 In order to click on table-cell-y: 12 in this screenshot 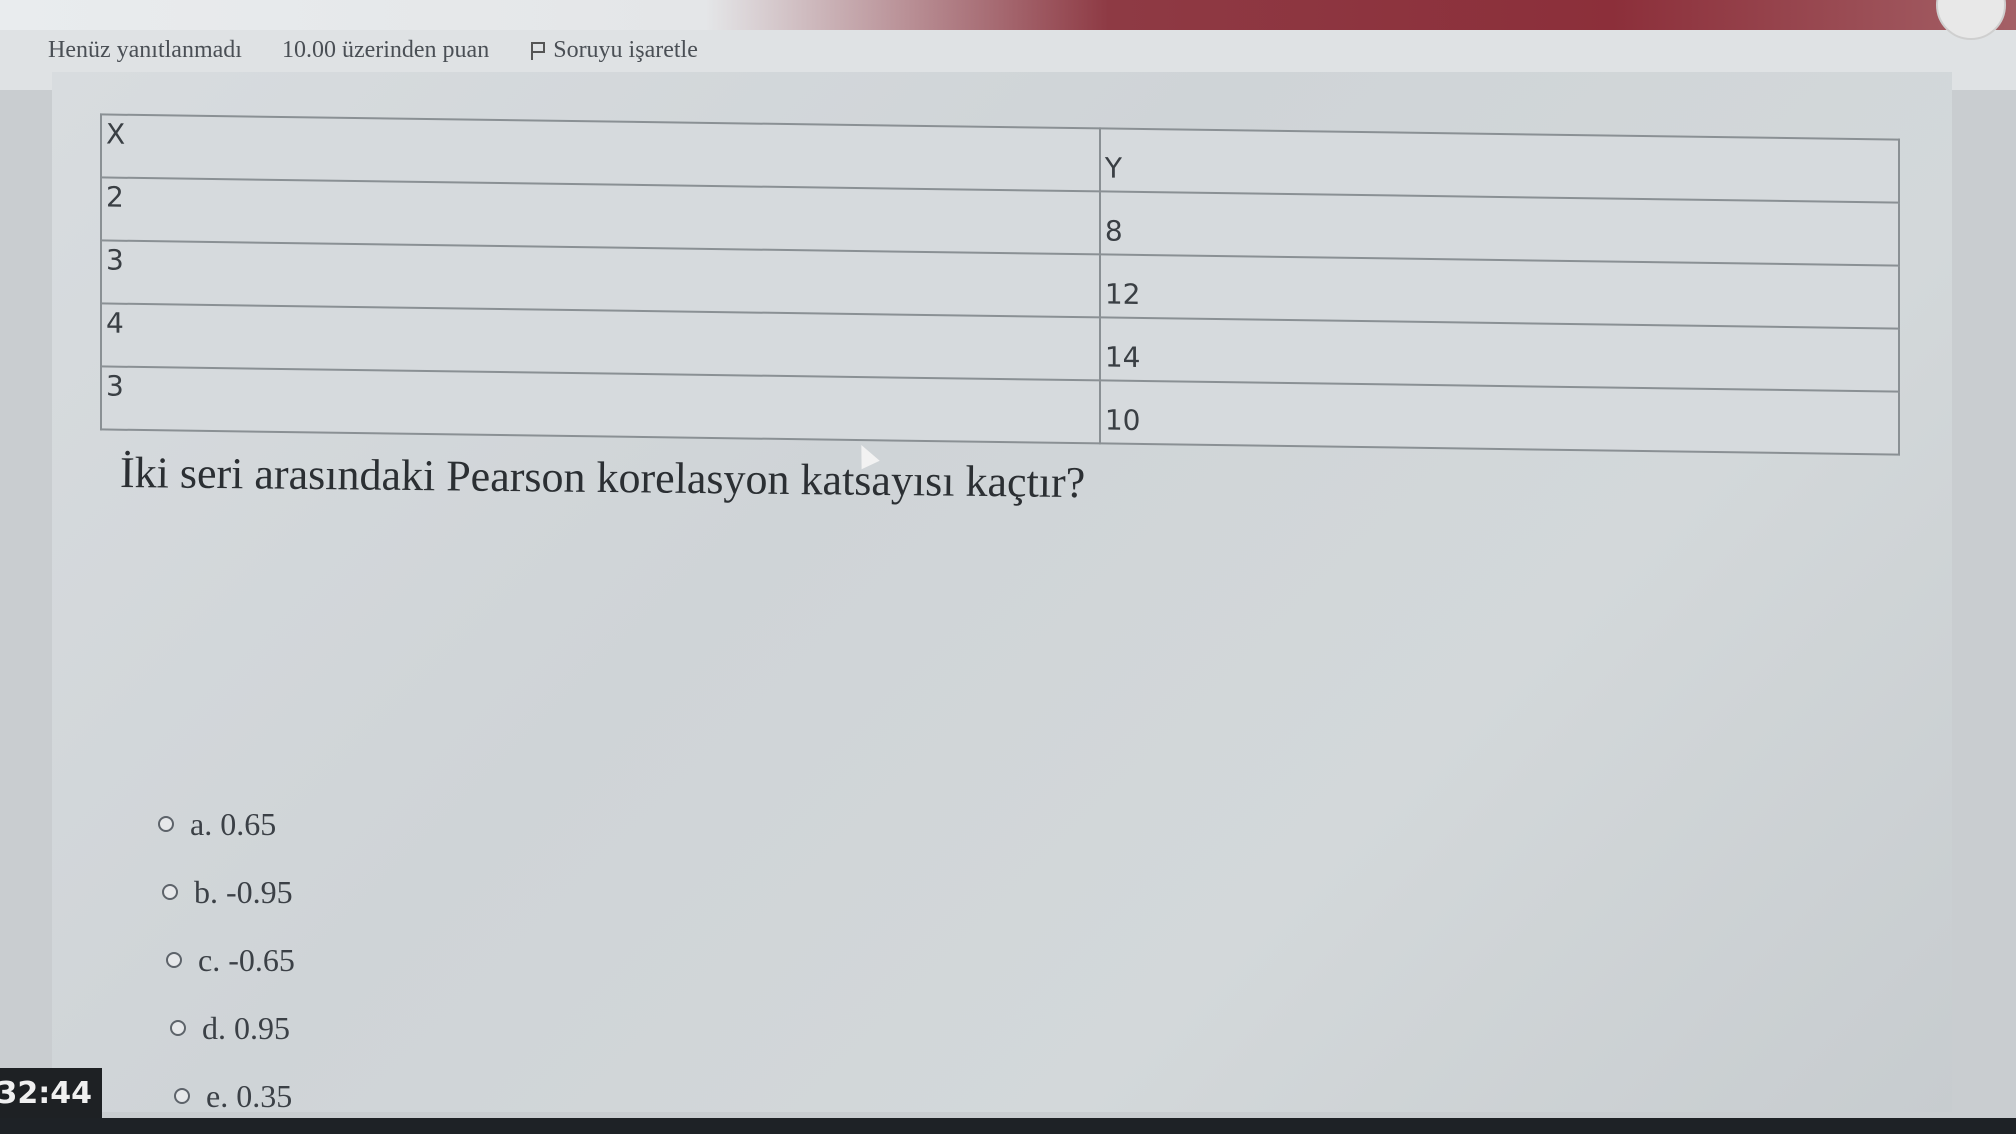, I will do `click(1499, 291)`.